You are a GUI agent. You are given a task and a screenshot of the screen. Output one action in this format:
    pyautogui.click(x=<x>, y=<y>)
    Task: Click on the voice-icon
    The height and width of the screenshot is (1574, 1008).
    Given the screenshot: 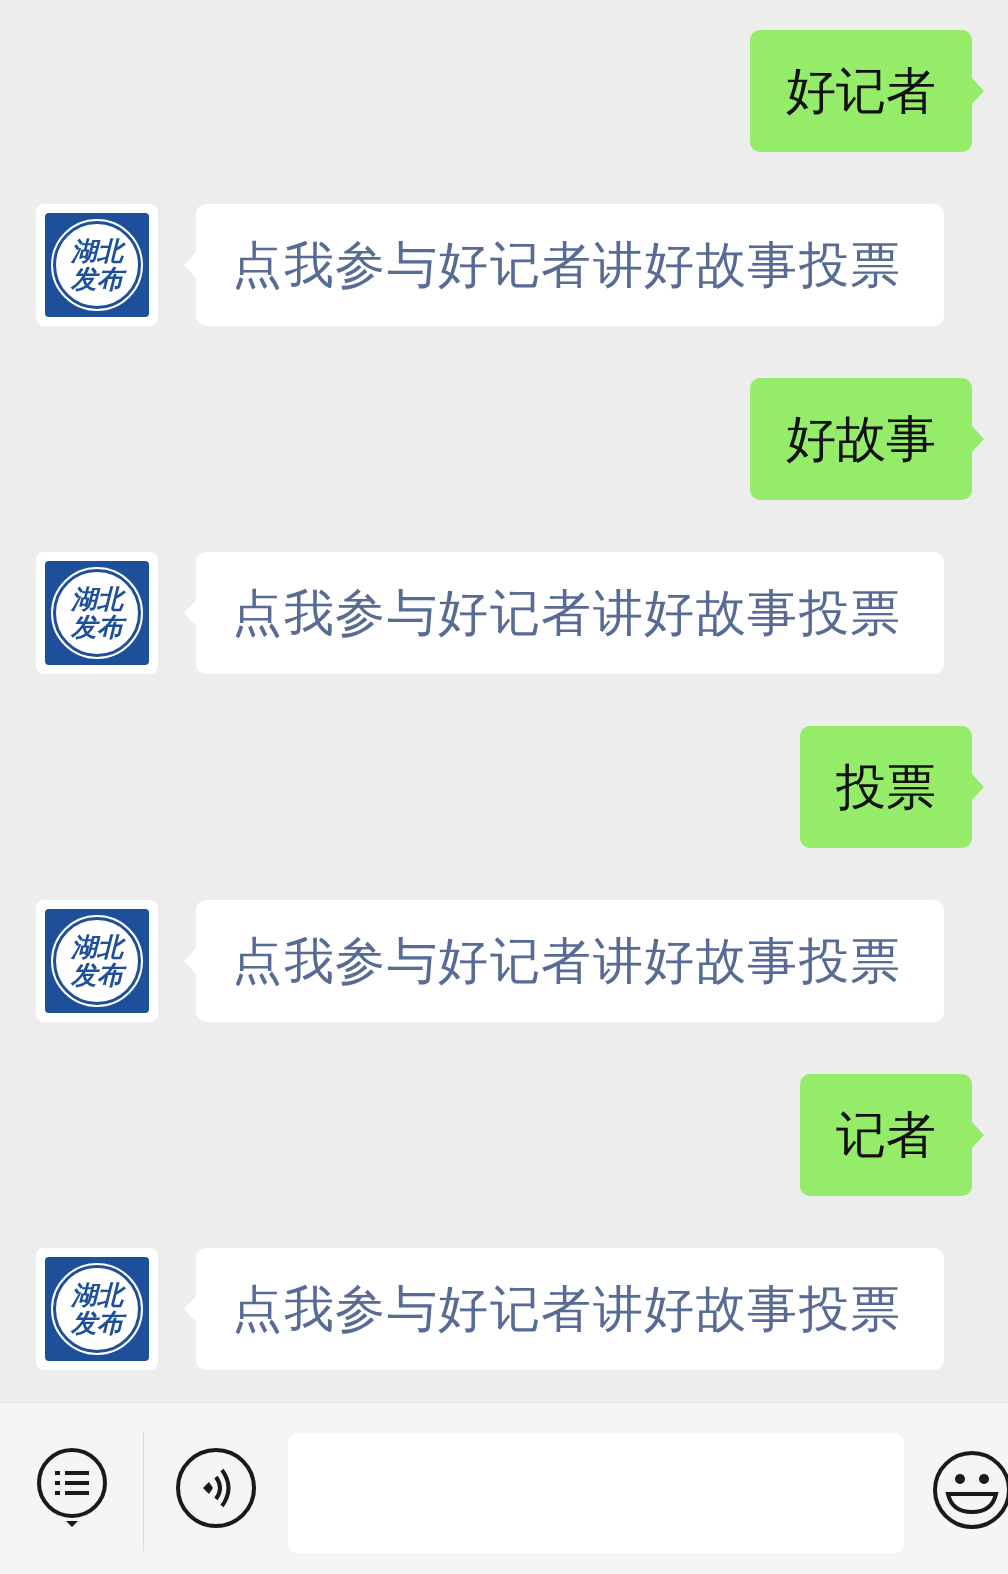 What is the action you would take?
    pyautogui.click(x=216, y=1488)
    